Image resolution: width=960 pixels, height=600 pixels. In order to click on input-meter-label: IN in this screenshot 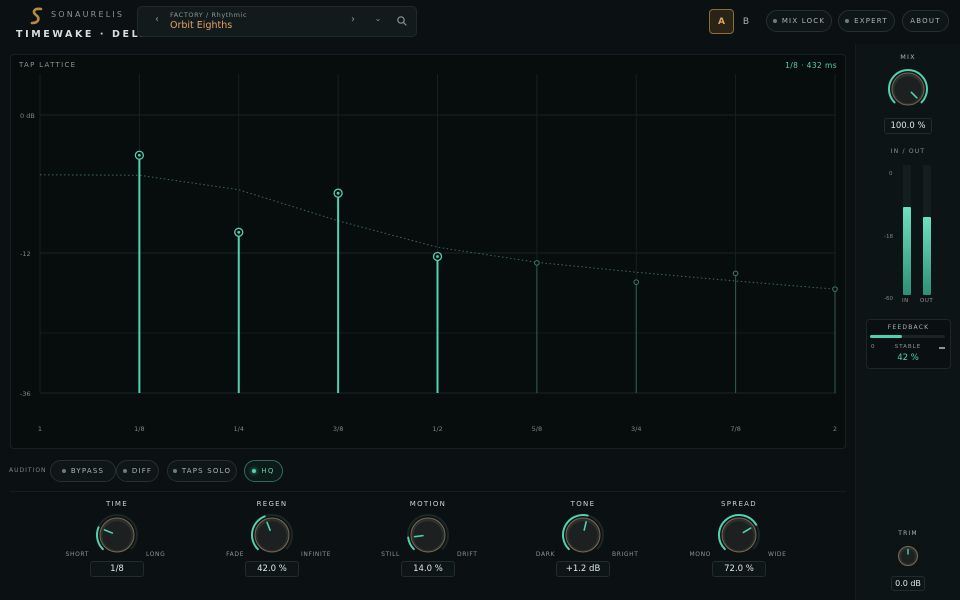, I will do `click(905, 301)`.